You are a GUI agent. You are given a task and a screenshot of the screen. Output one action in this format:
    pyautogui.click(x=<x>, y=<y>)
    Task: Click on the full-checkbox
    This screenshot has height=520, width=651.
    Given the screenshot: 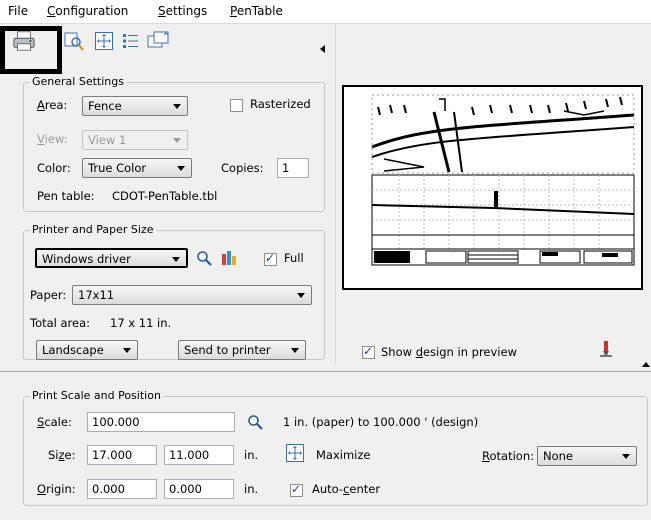 What is the action you would take?
    pyautogui.click(x=270, y=258)
    